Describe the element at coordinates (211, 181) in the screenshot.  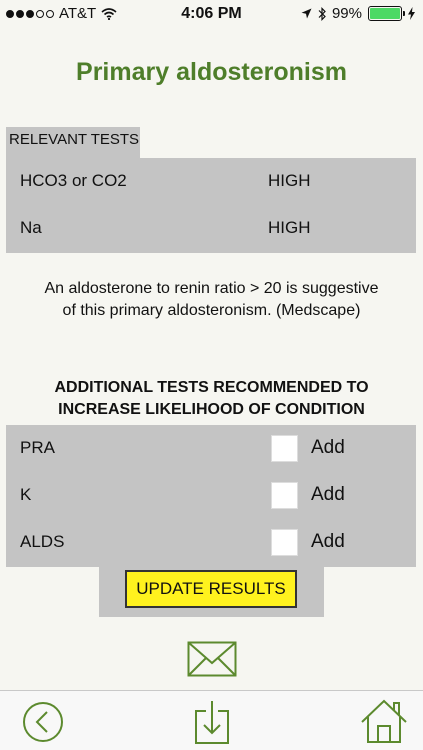
I see `table-row: HCO3 or CO2 HIGH` at that location.